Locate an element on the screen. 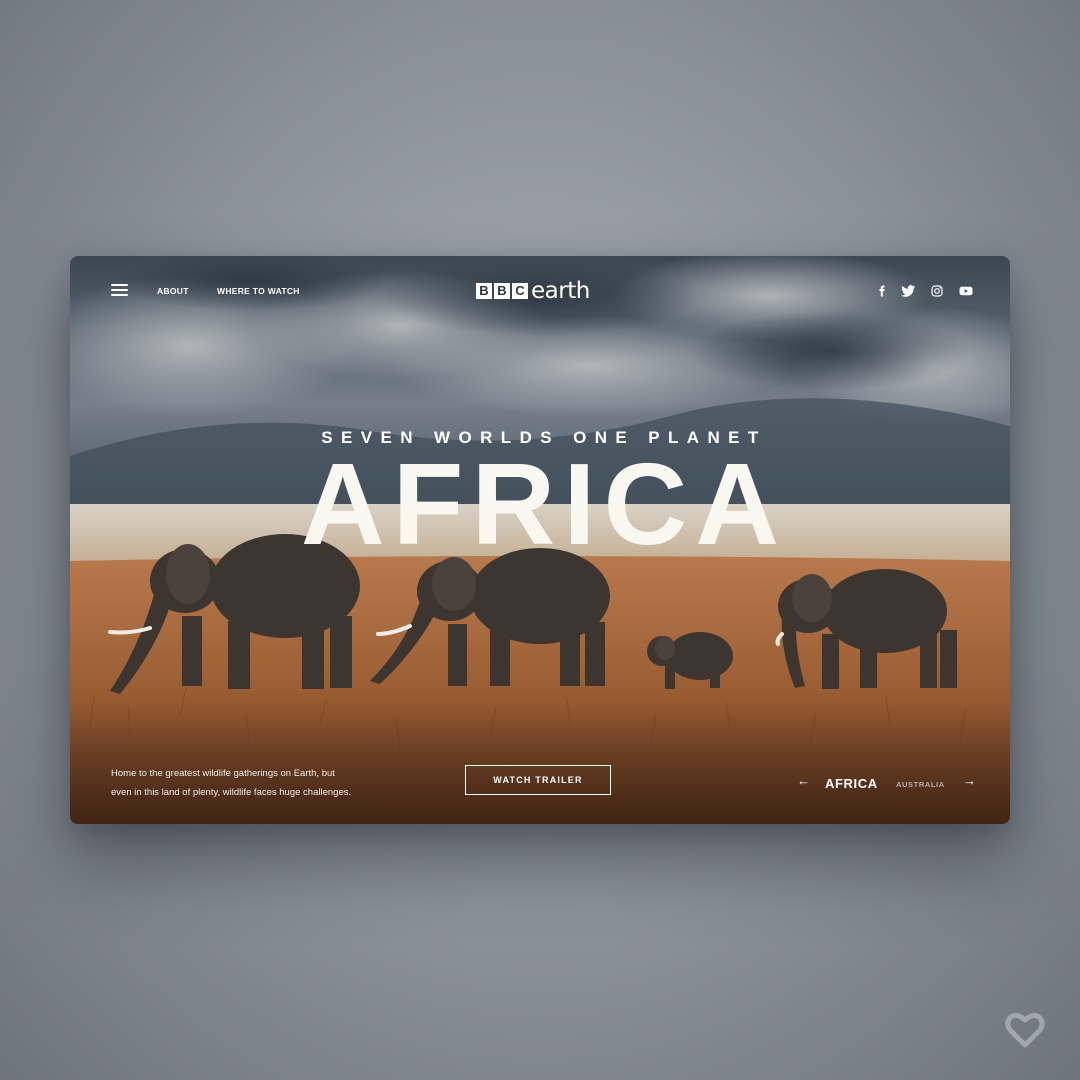 The height and width of the screenshot is (1080, 1080). watch-trailer-button: WATCH TRAILER is located at coordinates (538, 780).